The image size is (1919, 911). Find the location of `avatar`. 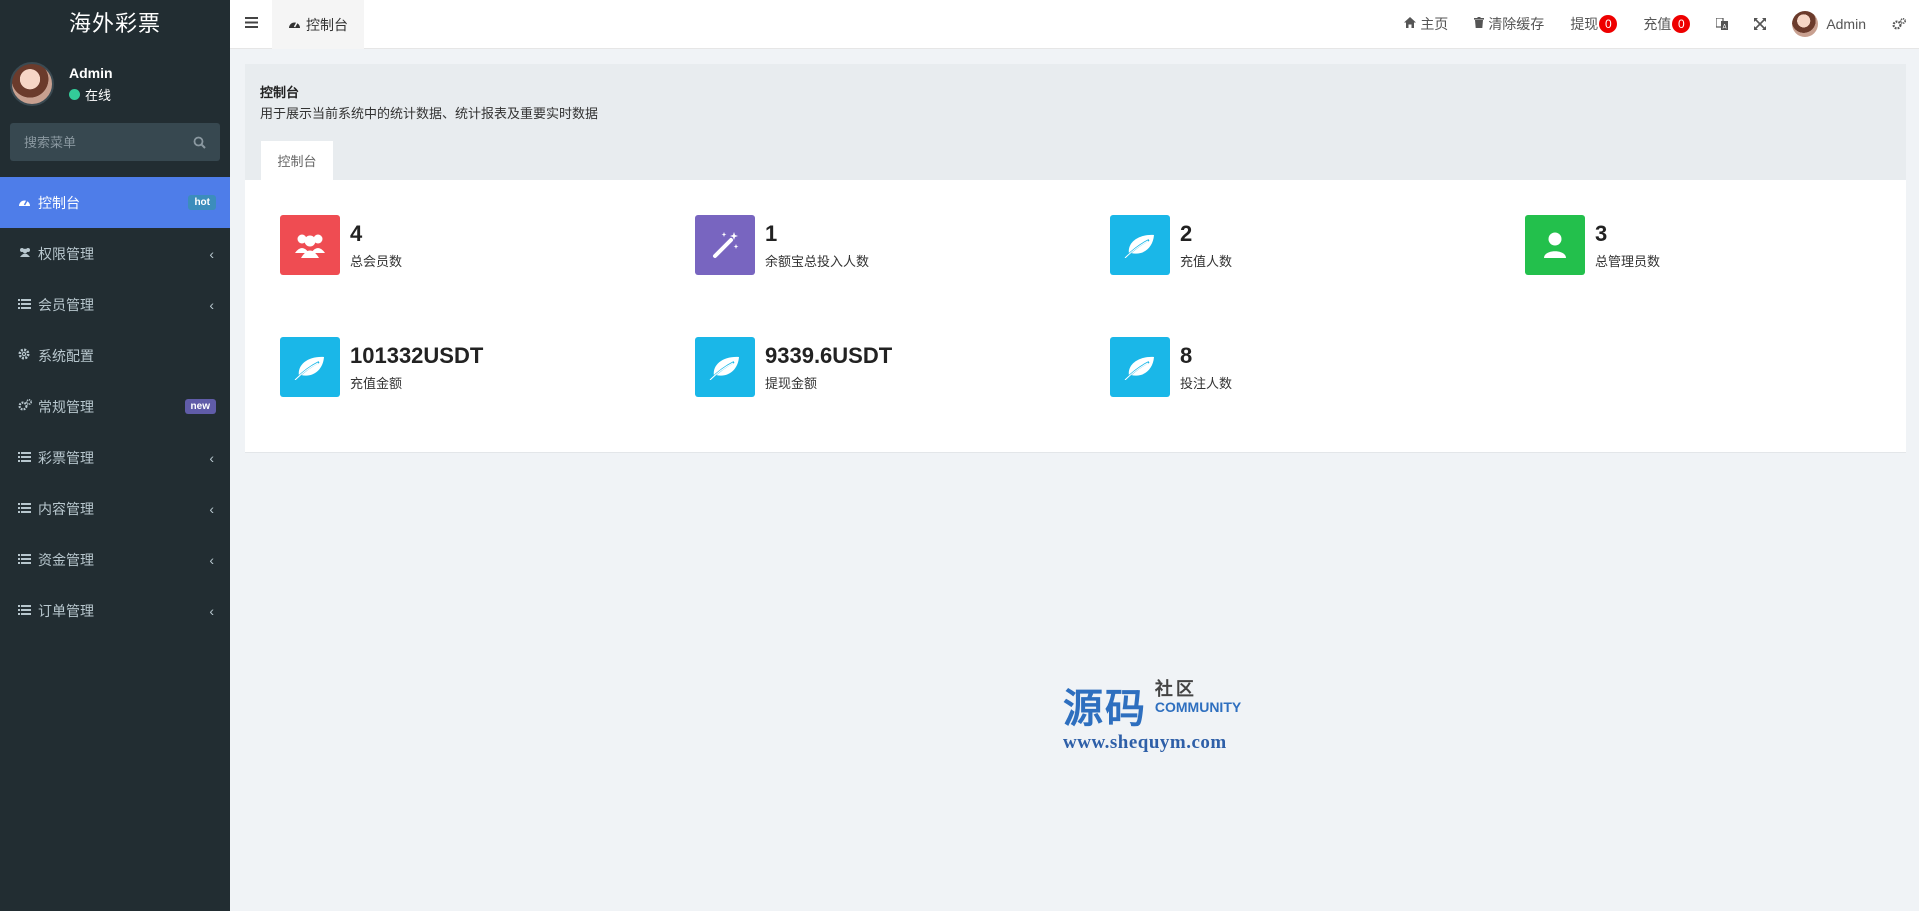

avatar is located at coordinates (32, 84).